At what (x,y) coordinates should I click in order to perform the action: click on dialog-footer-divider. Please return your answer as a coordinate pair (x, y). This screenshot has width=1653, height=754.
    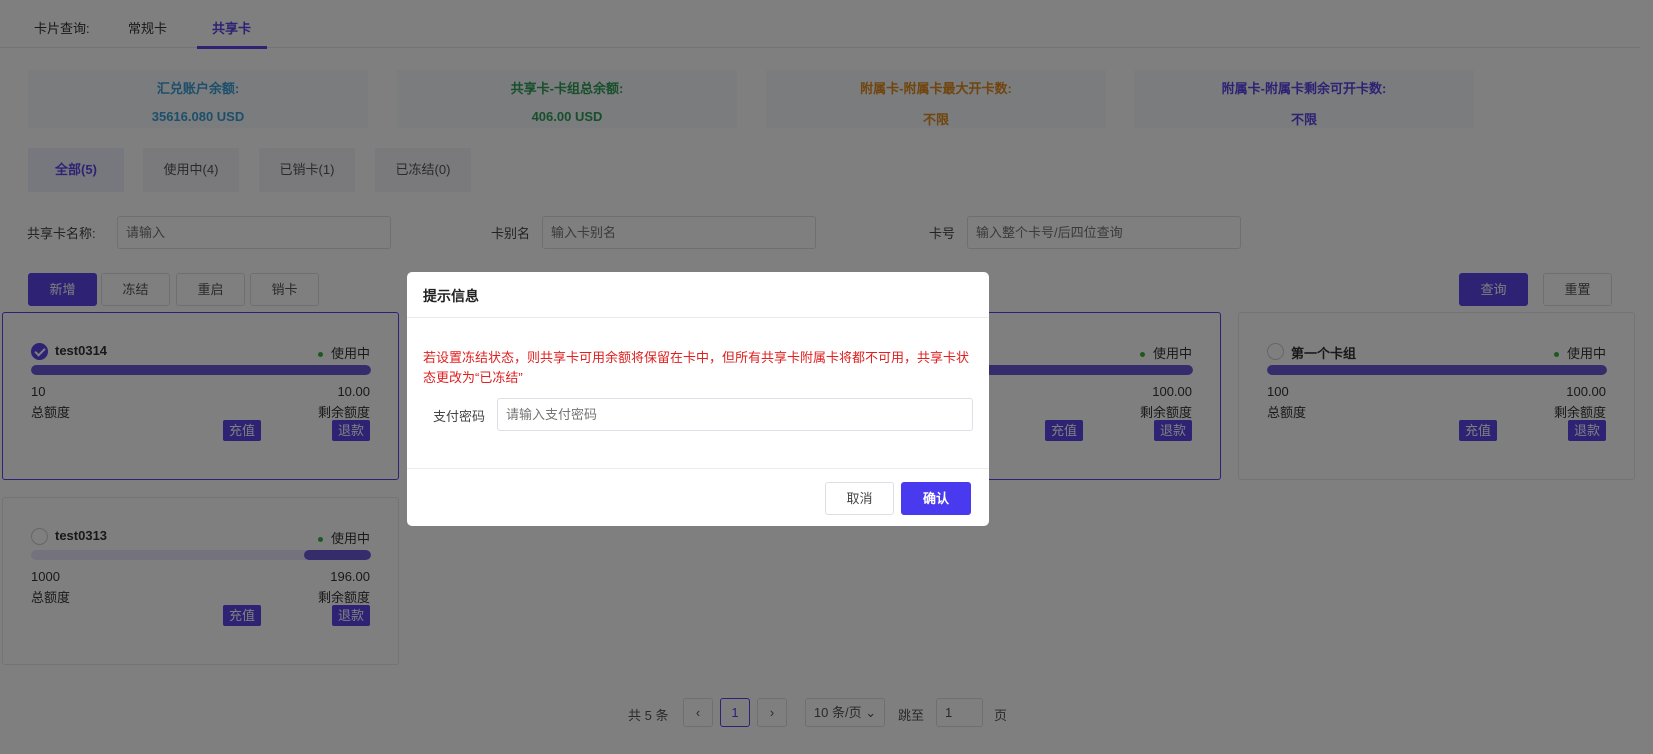
    Looking at the image, I should click on (698, 468).